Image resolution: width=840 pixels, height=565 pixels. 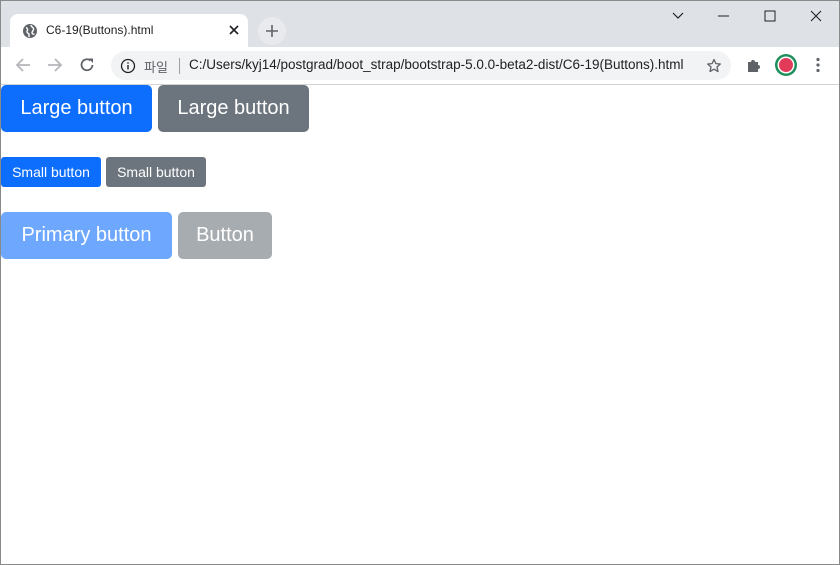 What do you see at coordinates (420, 24) in the screenshot?
I see `tab-strip: C6-19(Buttons).html` at bounding box center [420, 24].